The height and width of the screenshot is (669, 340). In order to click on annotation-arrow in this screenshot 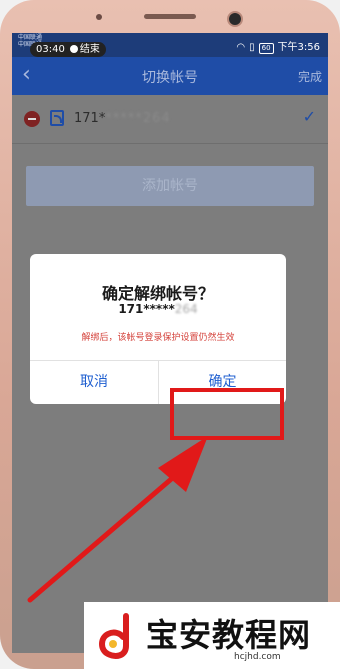, I will do `click(117, 519)`.